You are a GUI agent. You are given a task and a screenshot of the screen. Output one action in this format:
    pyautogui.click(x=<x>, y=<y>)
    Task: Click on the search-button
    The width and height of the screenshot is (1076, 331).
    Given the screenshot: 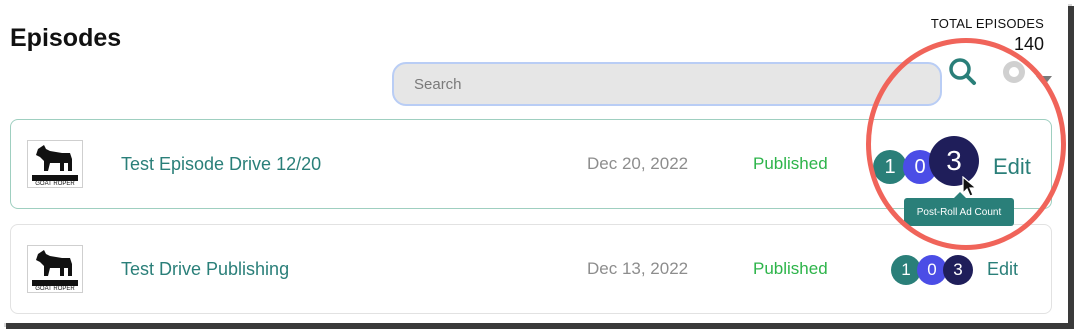 What is the action you would take?
    pyautogui.click(x=963, y=73)
    